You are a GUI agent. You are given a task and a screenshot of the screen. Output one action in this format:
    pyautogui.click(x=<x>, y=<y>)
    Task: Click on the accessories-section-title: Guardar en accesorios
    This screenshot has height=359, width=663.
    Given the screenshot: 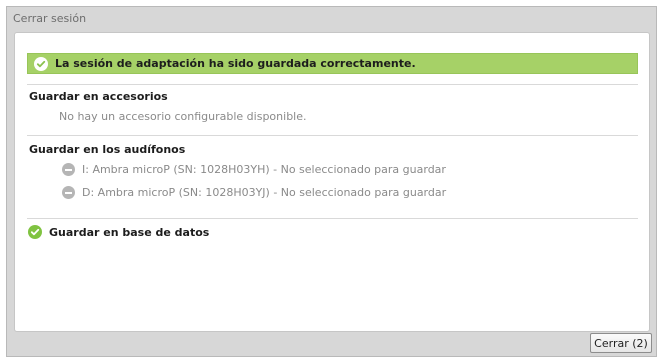 What is the action you would take?
    pyautogui.click(x=98, y=96)
    